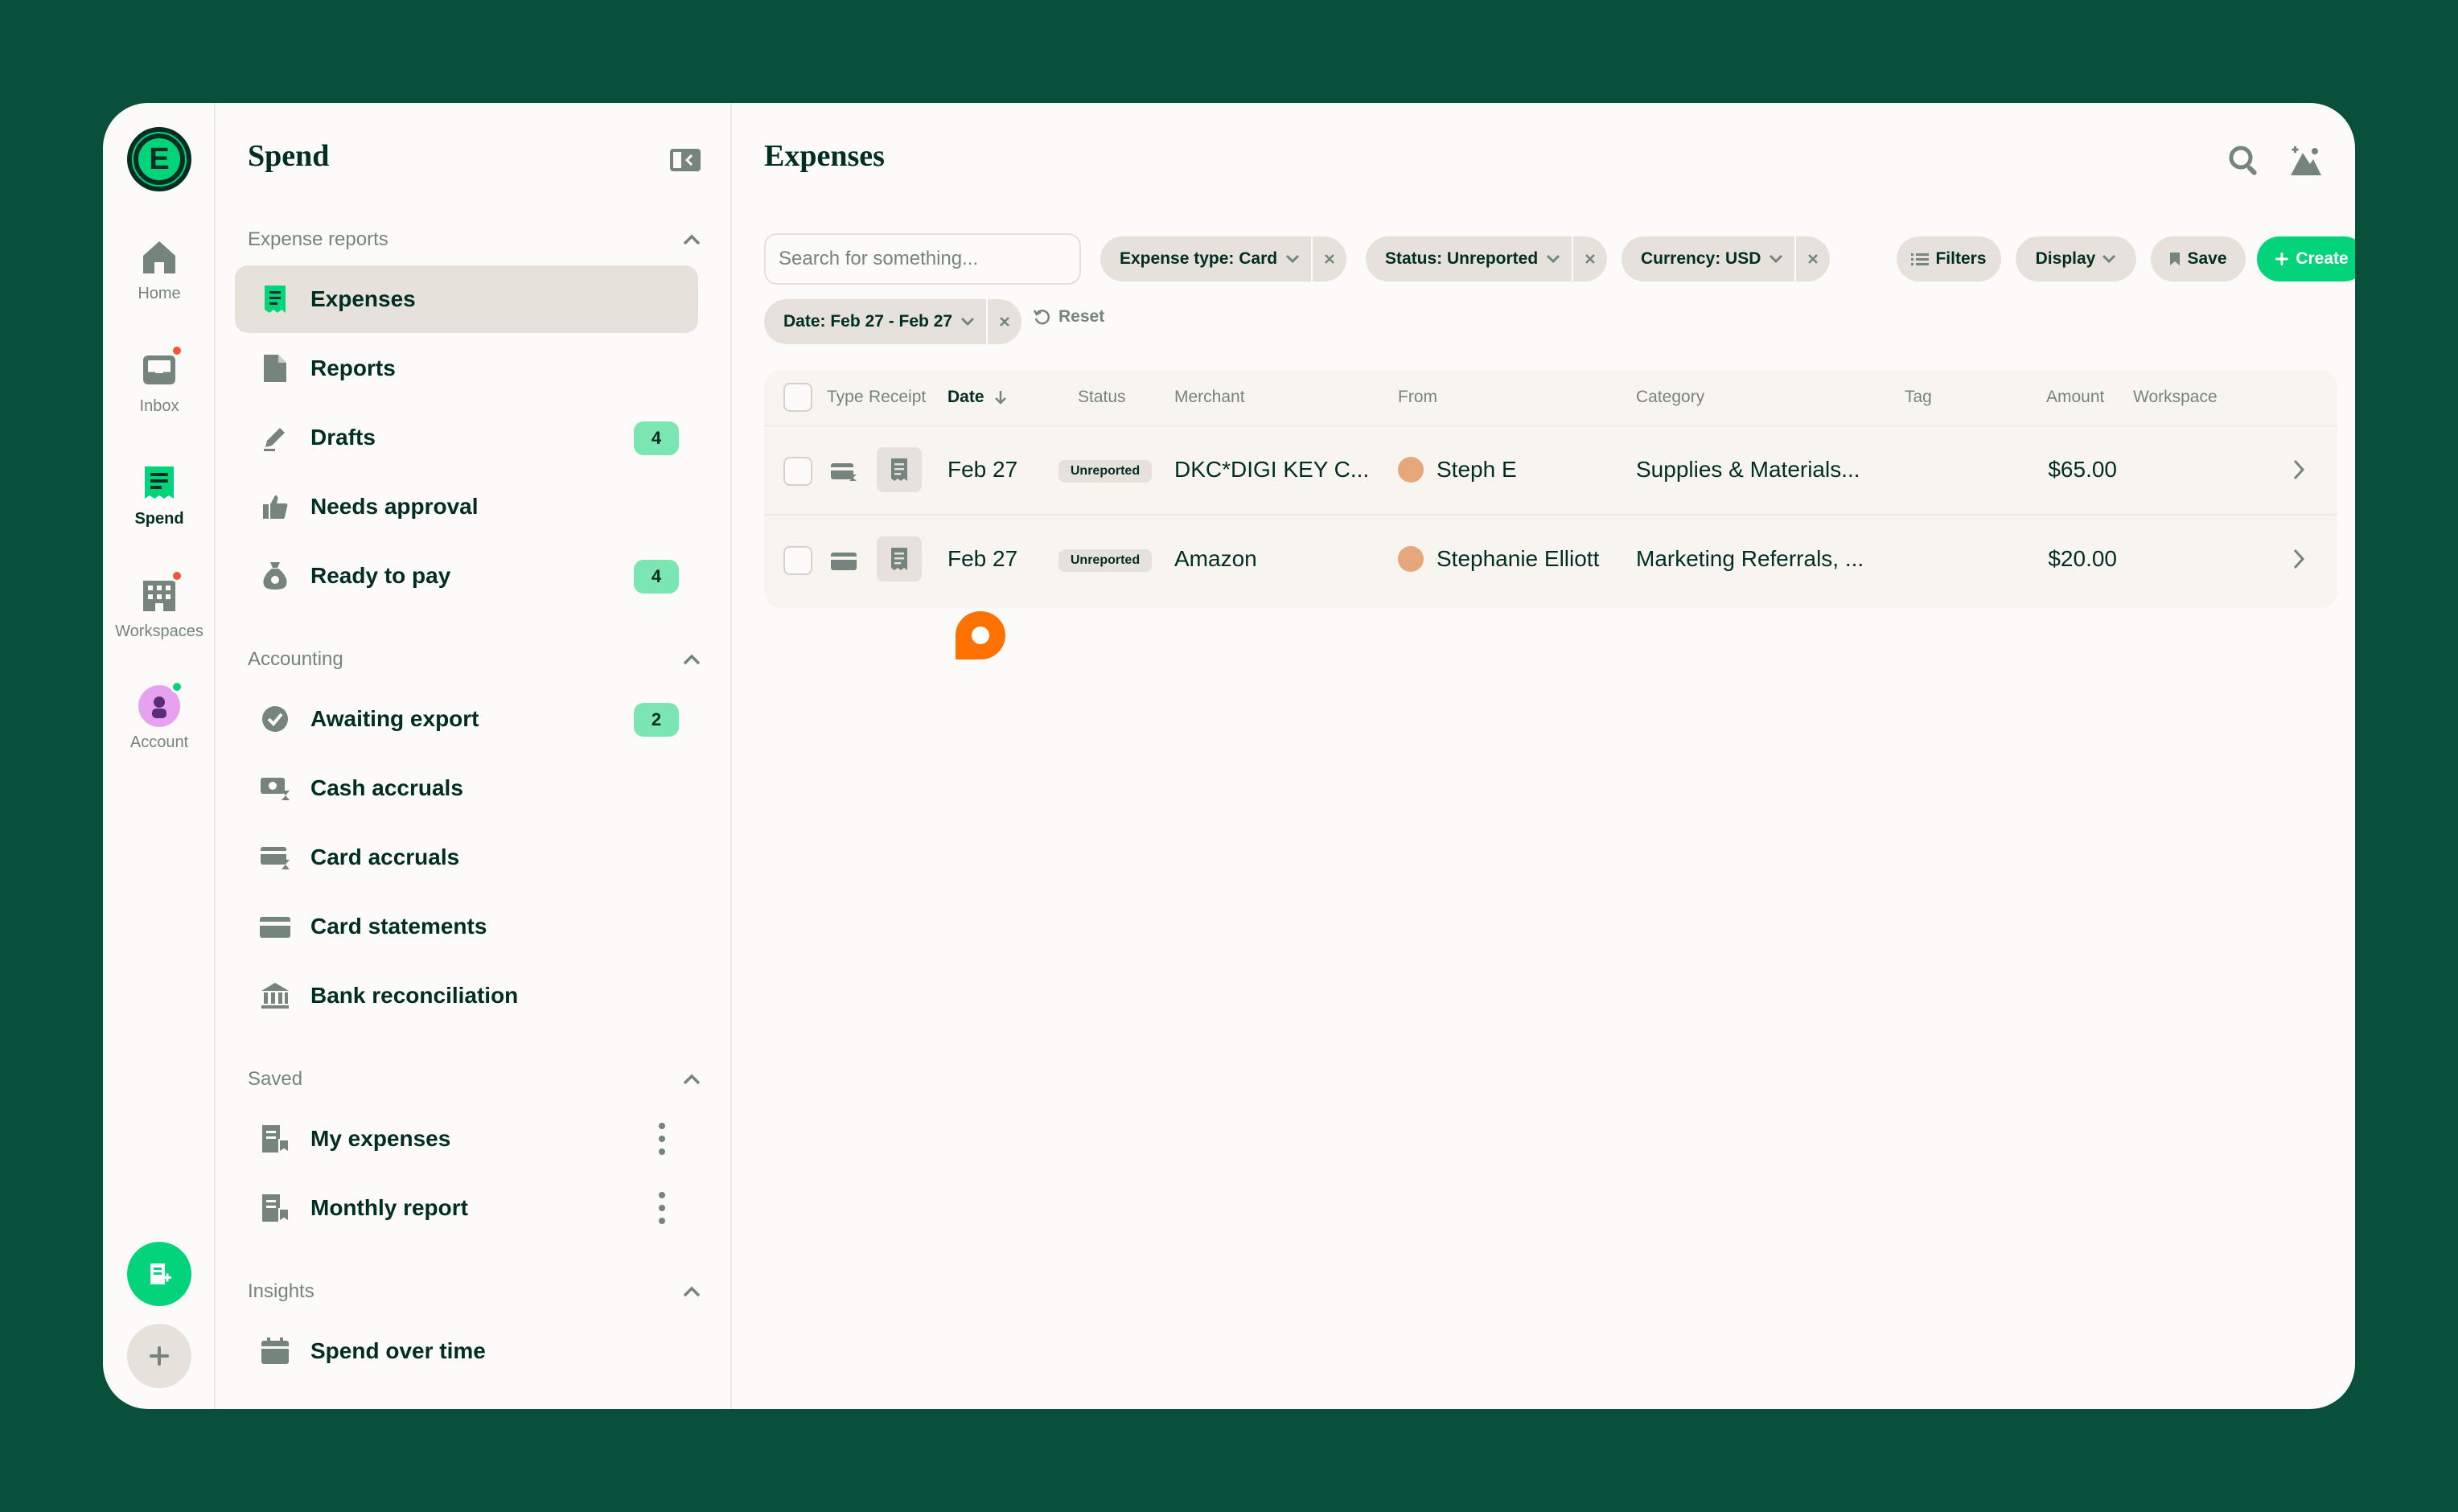 The image size is (2458, 1512). I want to click on sidebar-item-label: Cash accruals, so click(386, 788).